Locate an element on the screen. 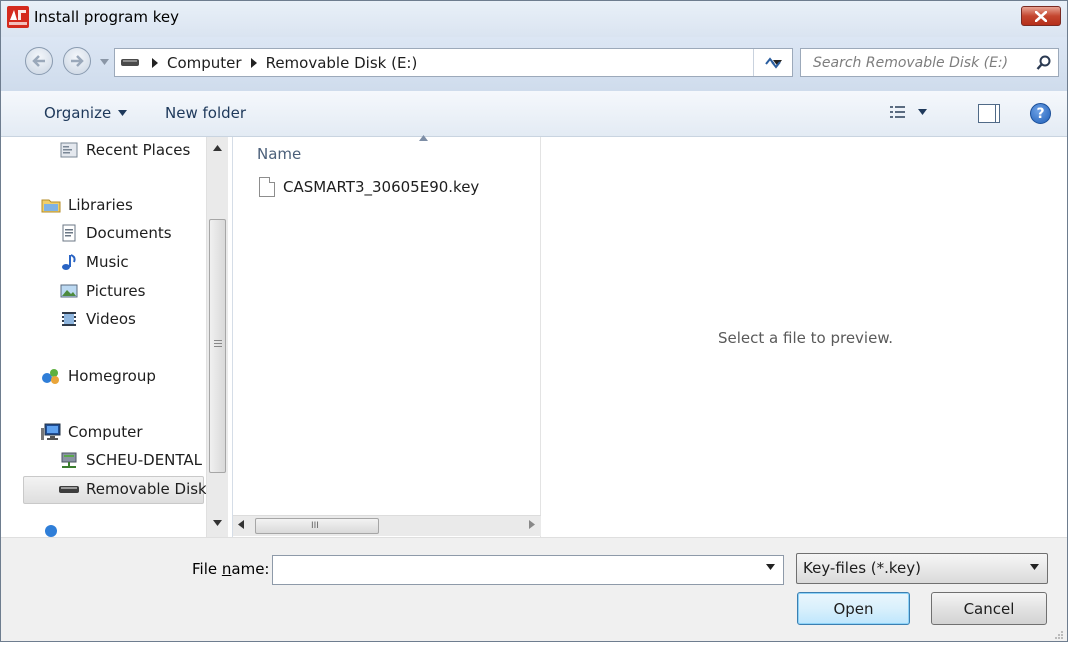 The height and width of the screenshot is (645, 1070). refresh-icon is located at coordinates (772, 62).